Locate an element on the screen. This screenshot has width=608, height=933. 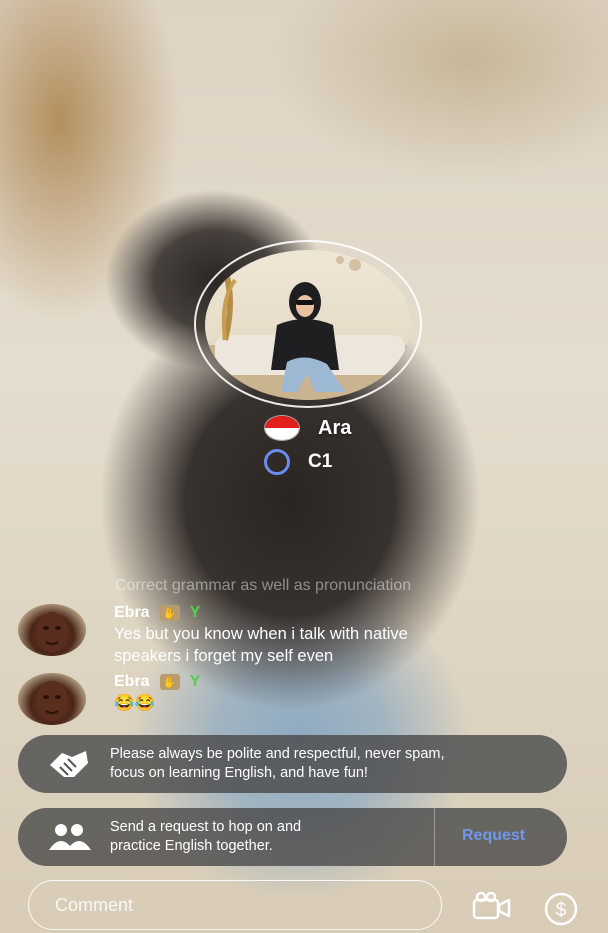
host-name-row: Ara is located at coordinates (307, 428).